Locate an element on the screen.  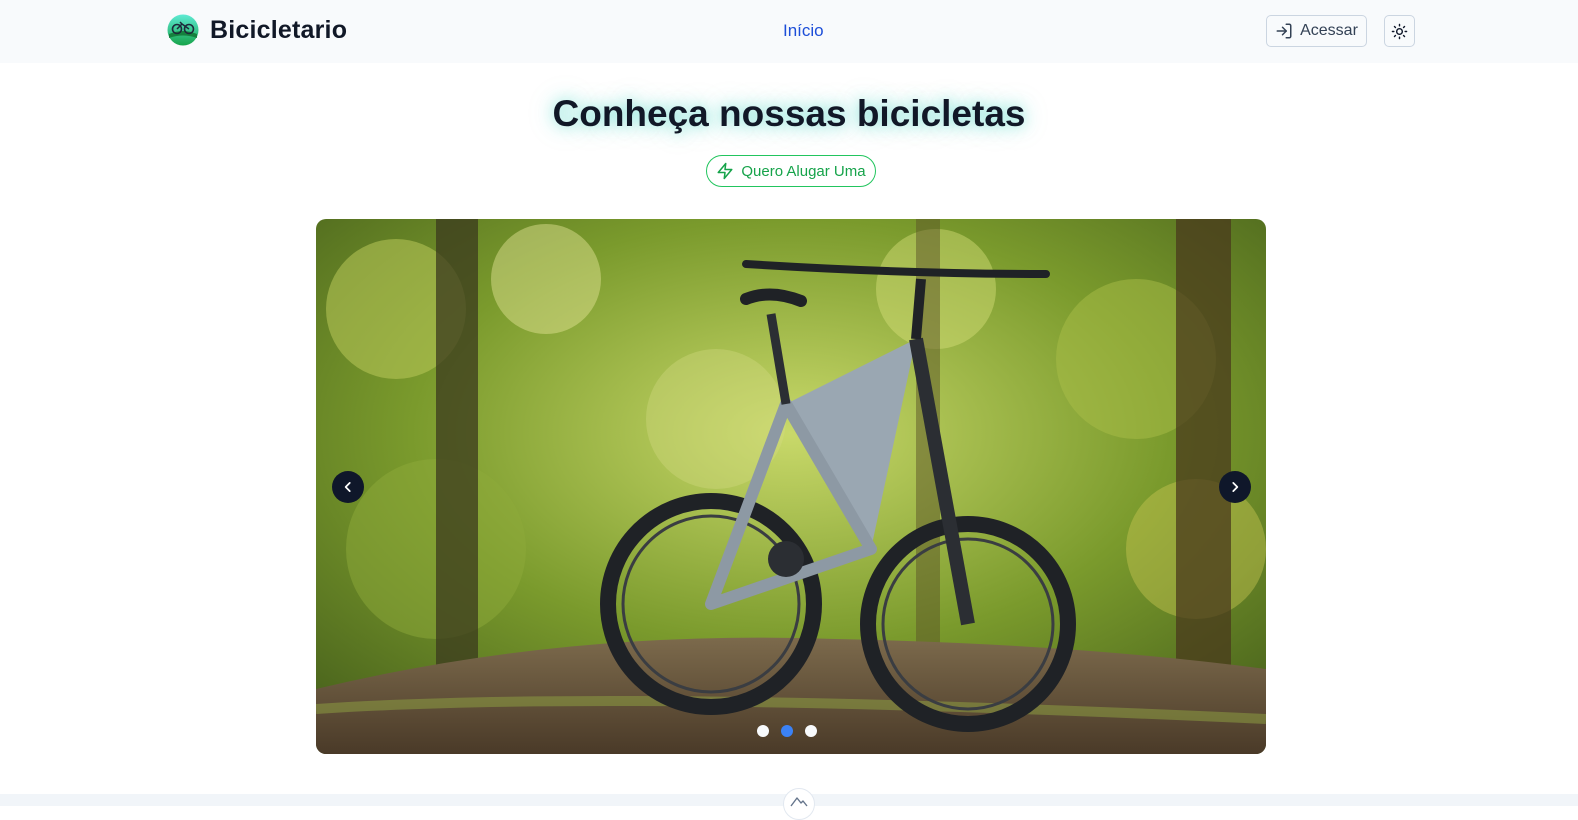
sun-icon is located at coordinates (1399, 31).